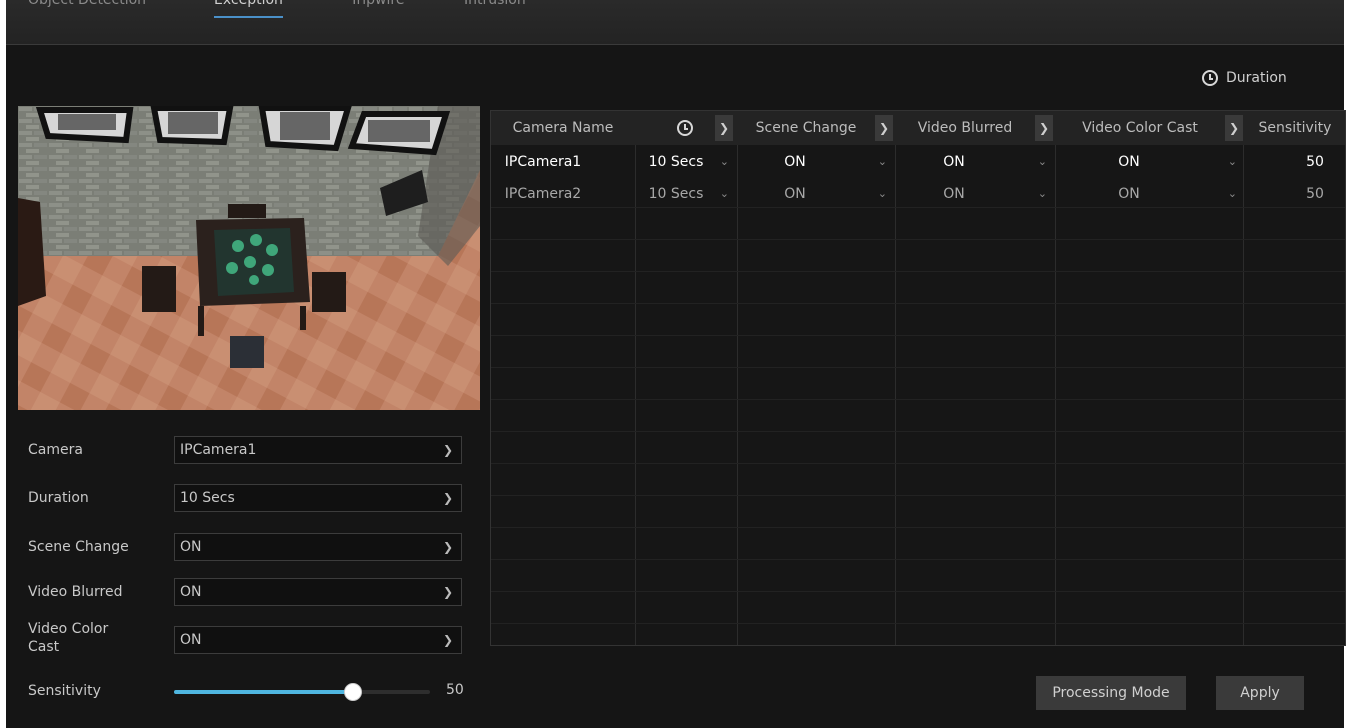 Image resolution: width=1348 pixels, height=728 pixels. What do you see at coordinates (75, 592) in the screenshot?
I see `video-blurred-label: Video Blurred` at bounding box center [75, 592].